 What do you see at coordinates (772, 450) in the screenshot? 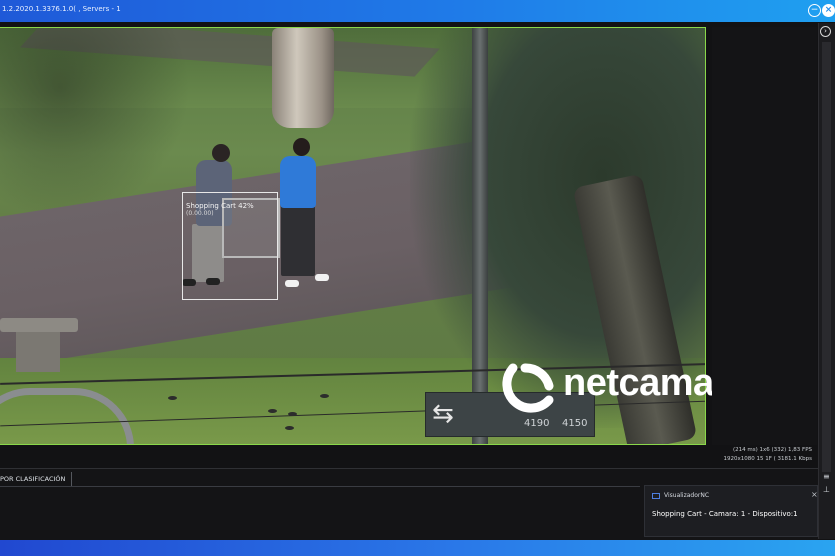
I see `stats-latency-fps: (214 ms) 1x6 (332) 1,83 FPS` at bounding box center [772, 450].